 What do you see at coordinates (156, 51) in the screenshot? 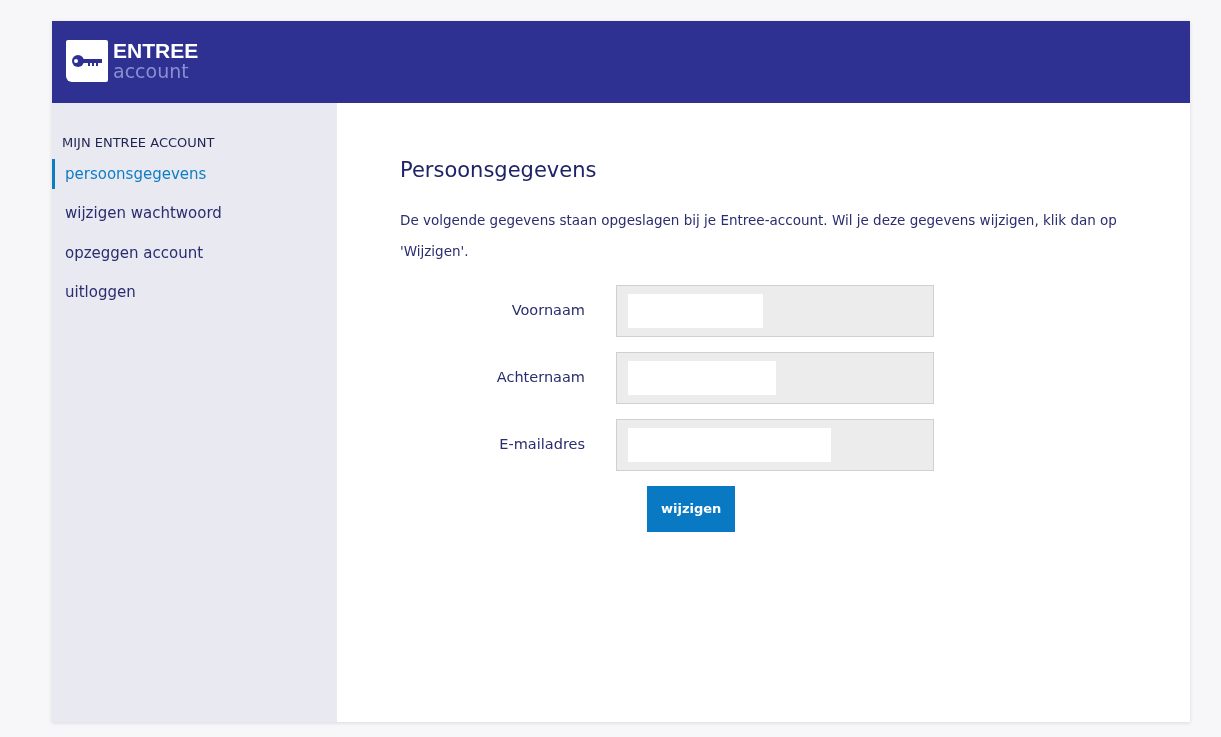
I see `logo-title: ENTREE` at bounding box center [156, 51].